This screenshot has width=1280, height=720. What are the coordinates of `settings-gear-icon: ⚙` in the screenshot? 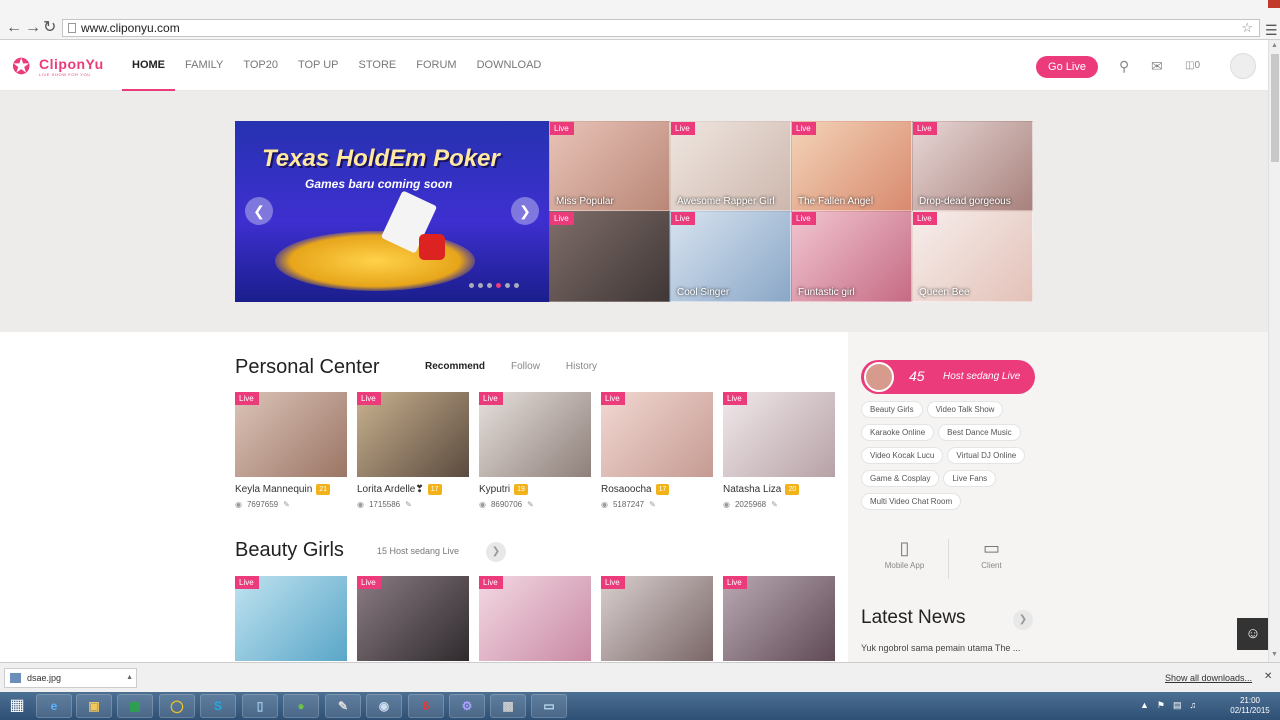 It's located at (467, 706).